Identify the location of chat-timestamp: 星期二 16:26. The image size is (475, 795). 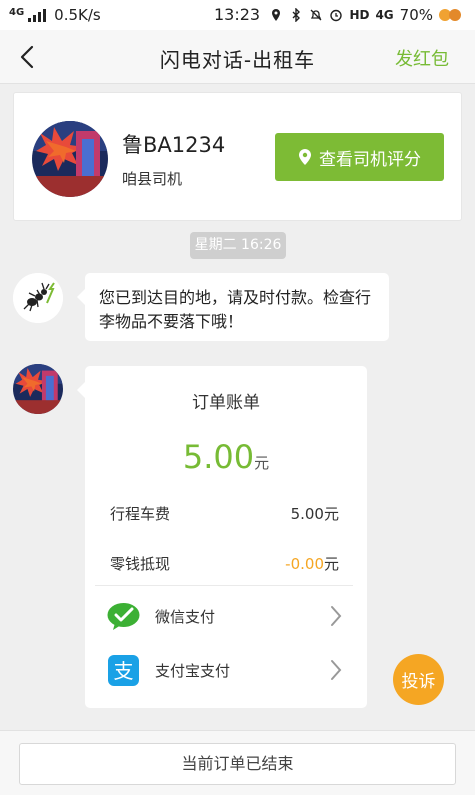
(238, 245).